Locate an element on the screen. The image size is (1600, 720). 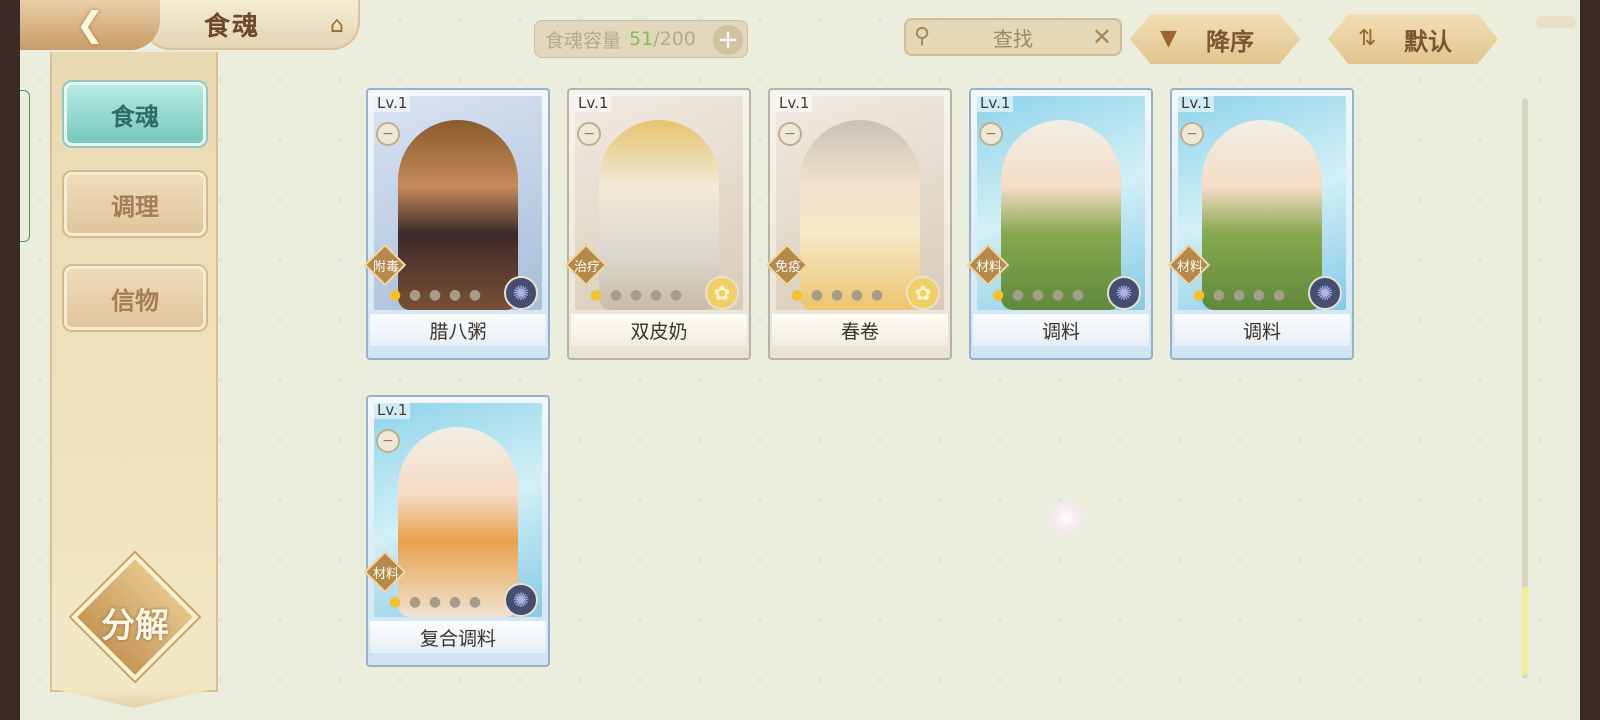
page-title: 食魂 is located at coordinates (232, 26).